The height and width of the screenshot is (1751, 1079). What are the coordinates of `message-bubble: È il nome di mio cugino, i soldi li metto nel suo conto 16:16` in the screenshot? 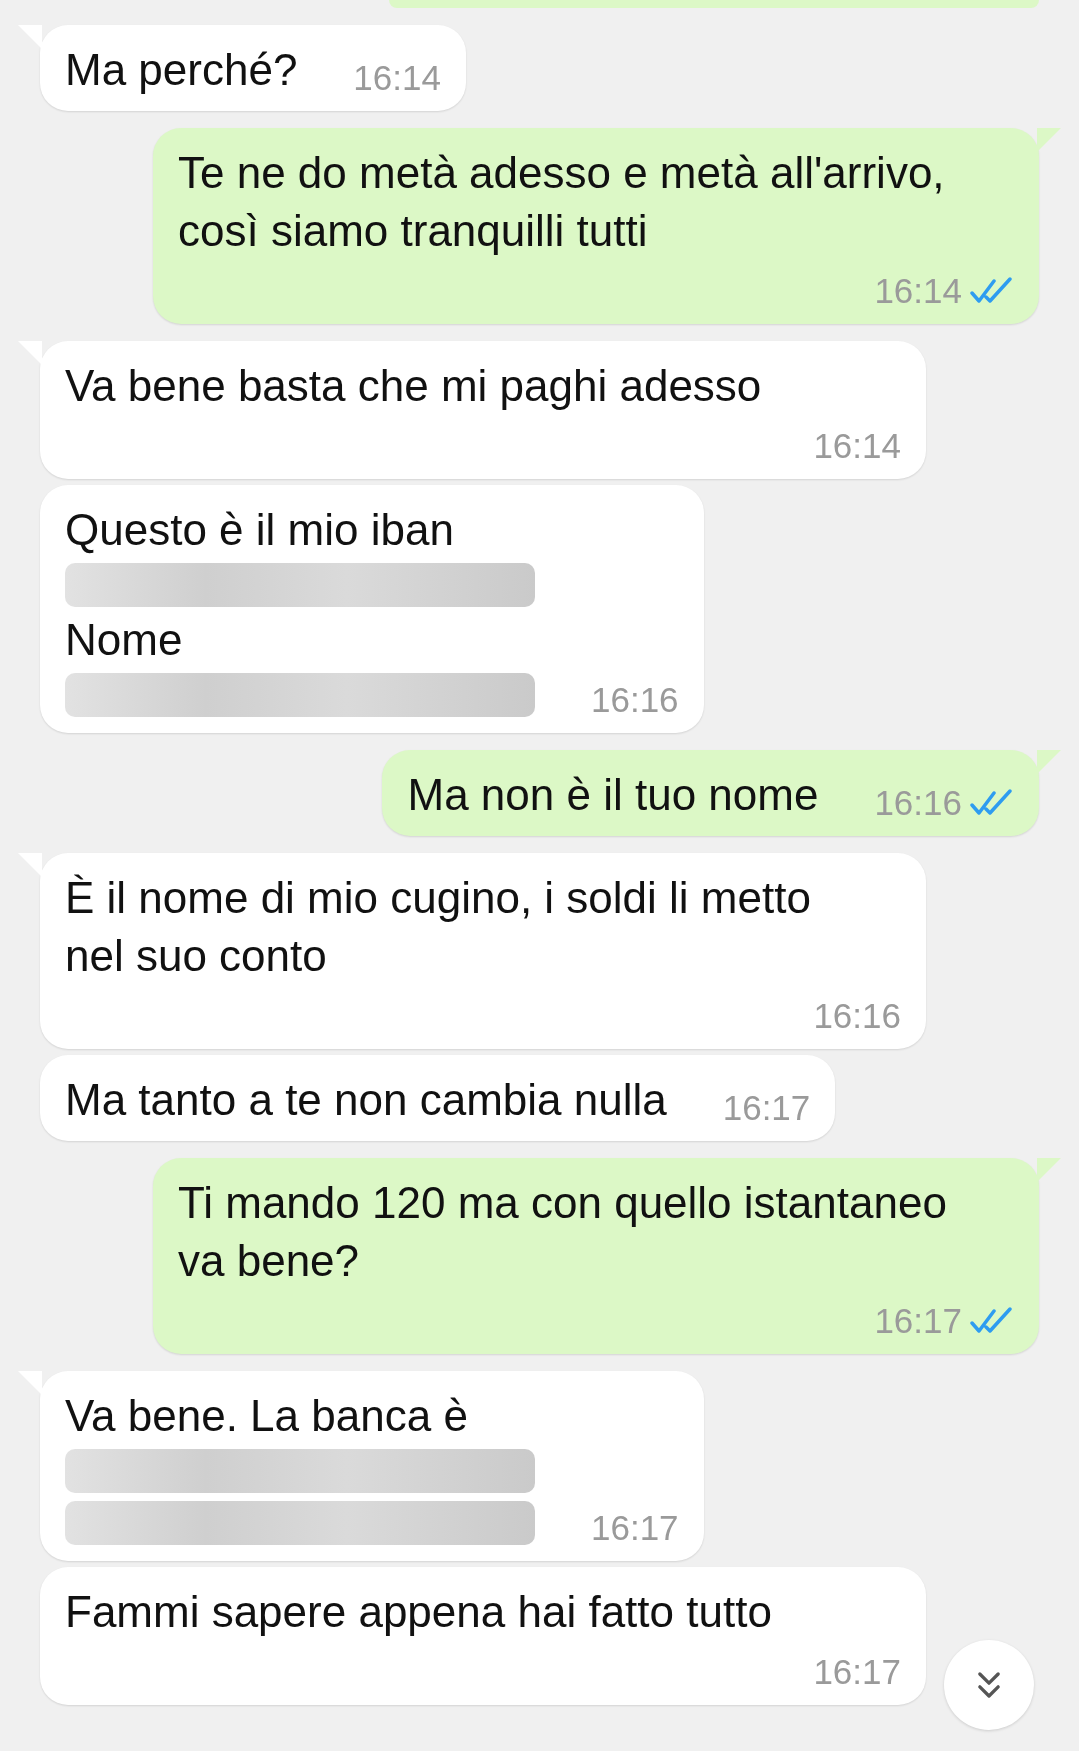 It's located at (483, 951).